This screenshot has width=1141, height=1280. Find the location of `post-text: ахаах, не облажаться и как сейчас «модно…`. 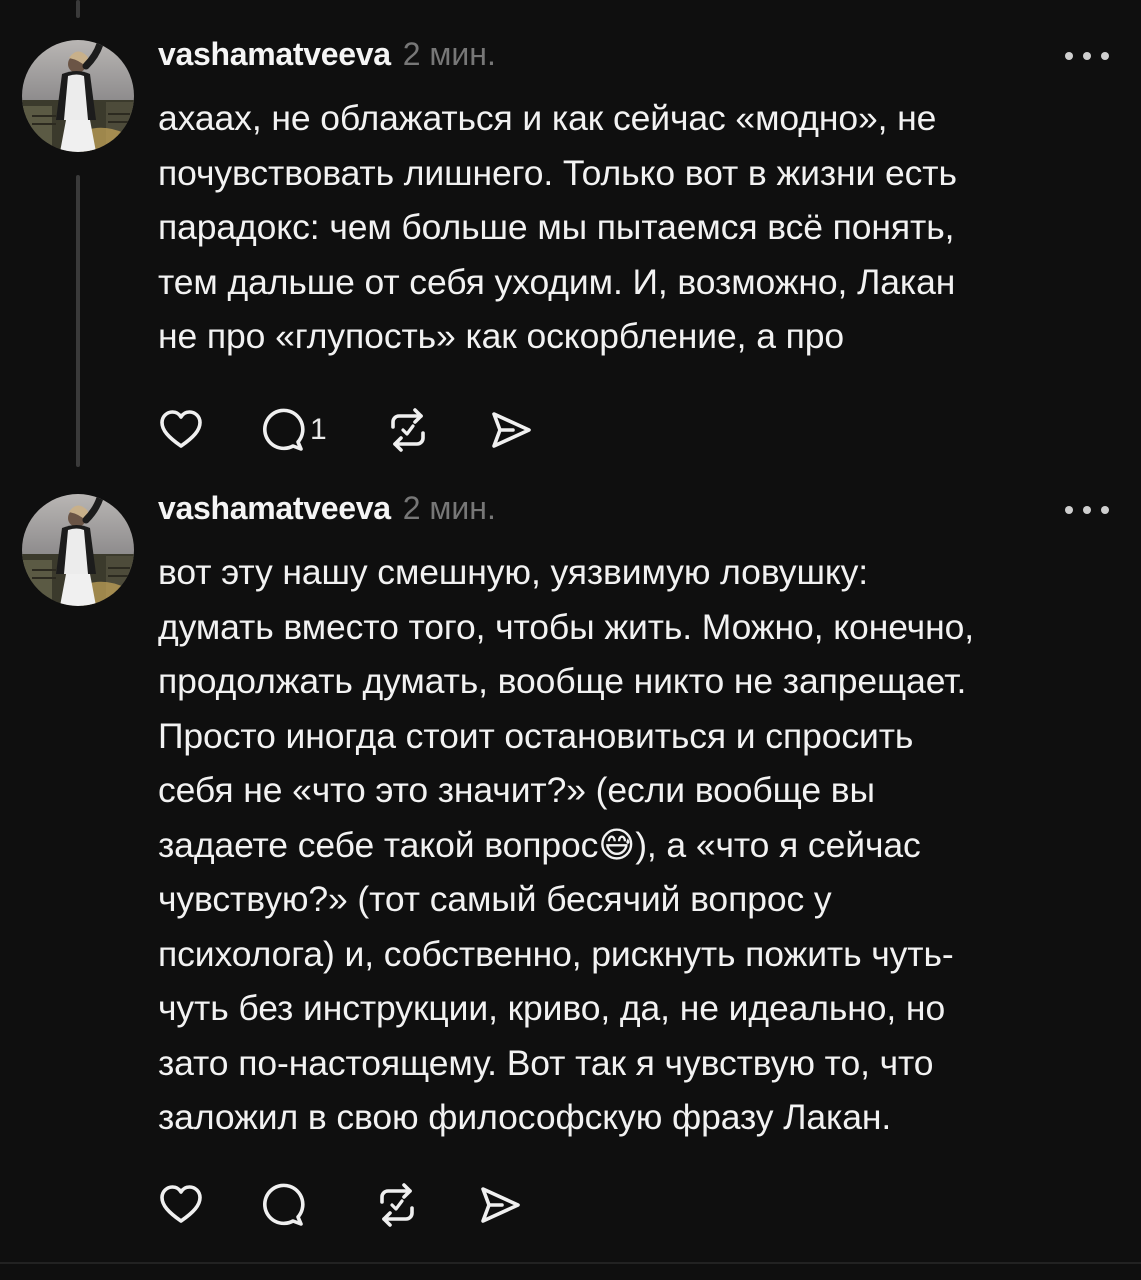

post-text: ахаах, не облажаться и как сейчас «модно… is located at coordinates (557, 227).